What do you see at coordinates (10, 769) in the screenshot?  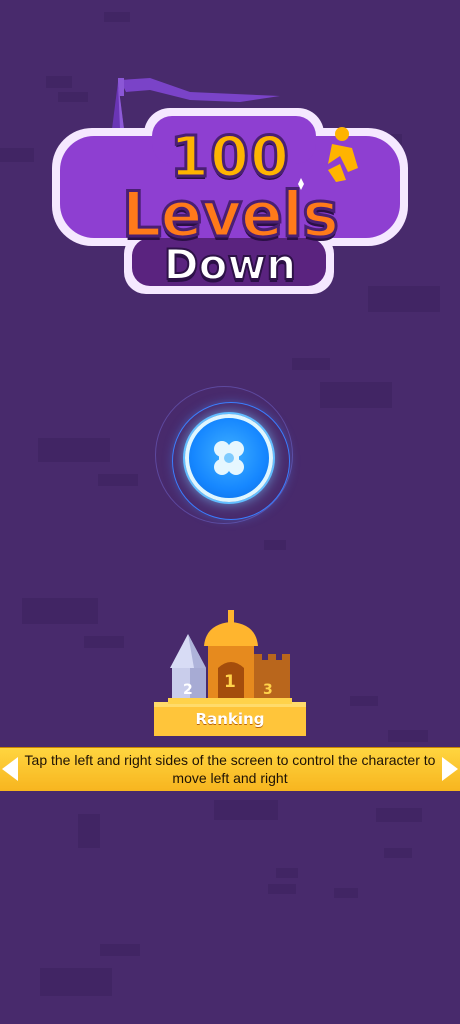 I see `arrow-left-icon` at bounding box center [10, 769].